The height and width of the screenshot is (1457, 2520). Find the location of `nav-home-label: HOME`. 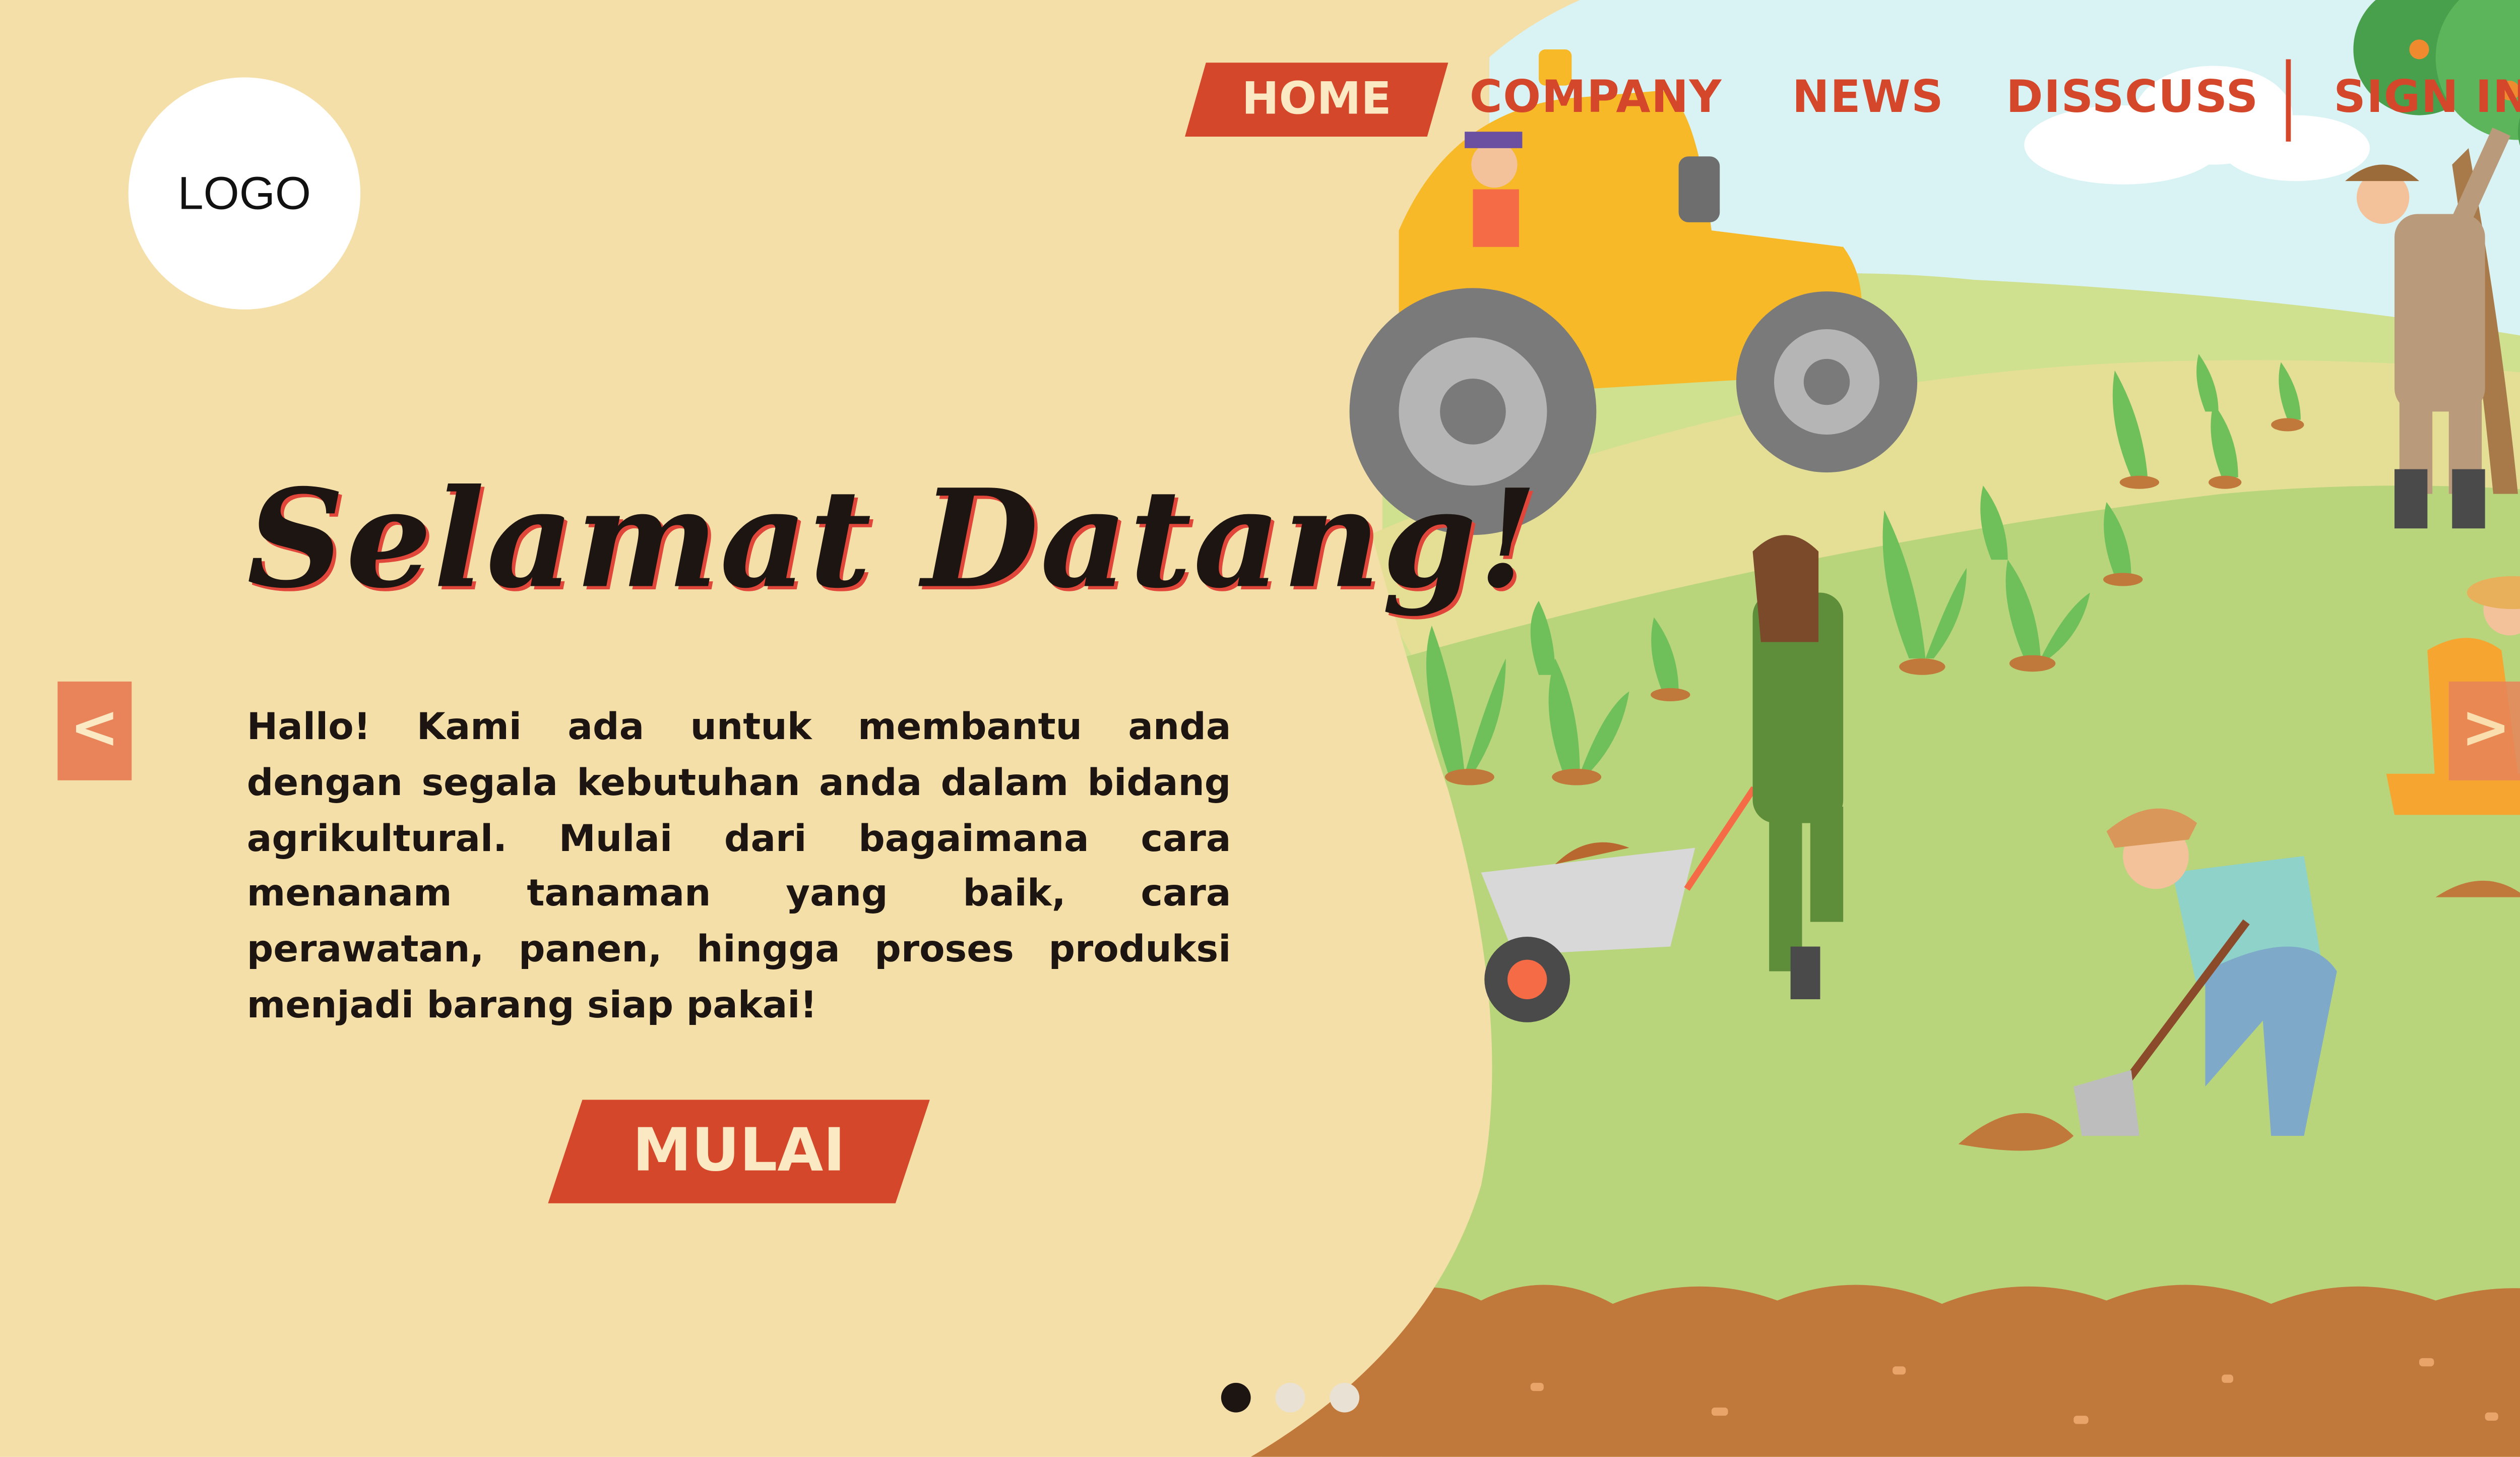

nav-home-label: HOME is located at coordinates (1316, 100).